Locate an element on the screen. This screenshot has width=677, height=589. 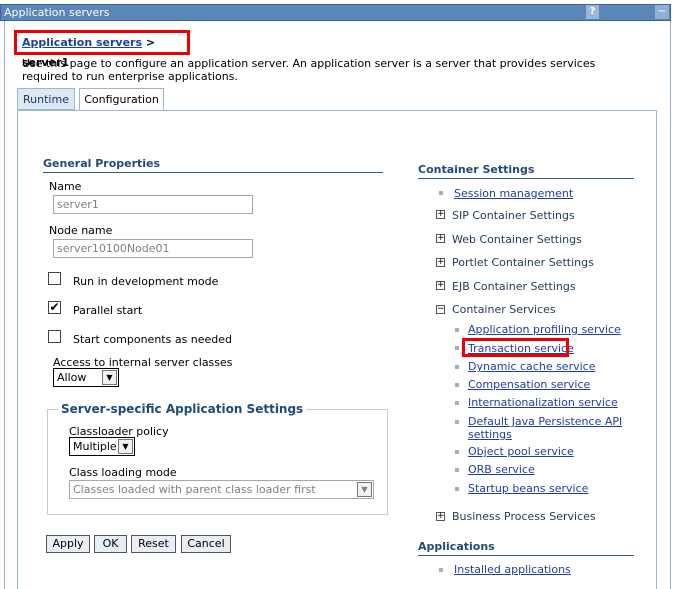
minimize-icon: − is located at coordinates (662, 12).